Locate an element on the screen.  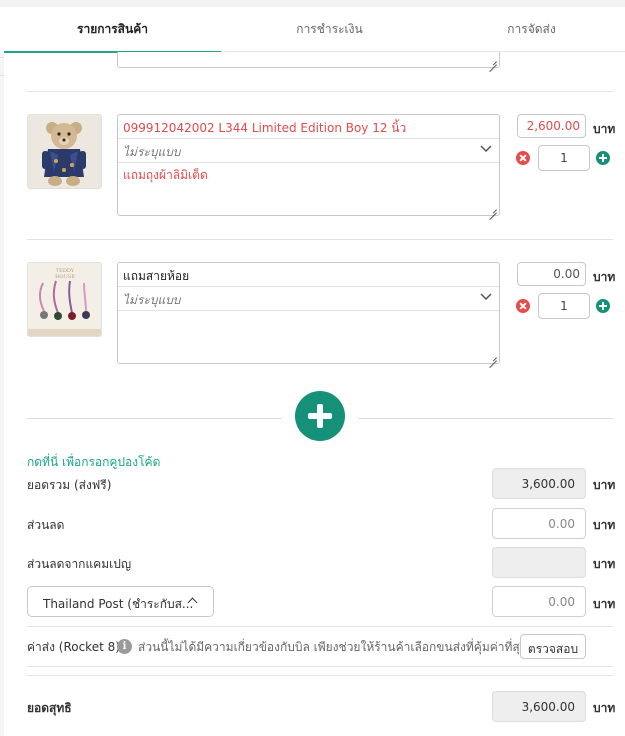
check-shipping-button: ตรวจสอบ is located at coordinates (553, 646).